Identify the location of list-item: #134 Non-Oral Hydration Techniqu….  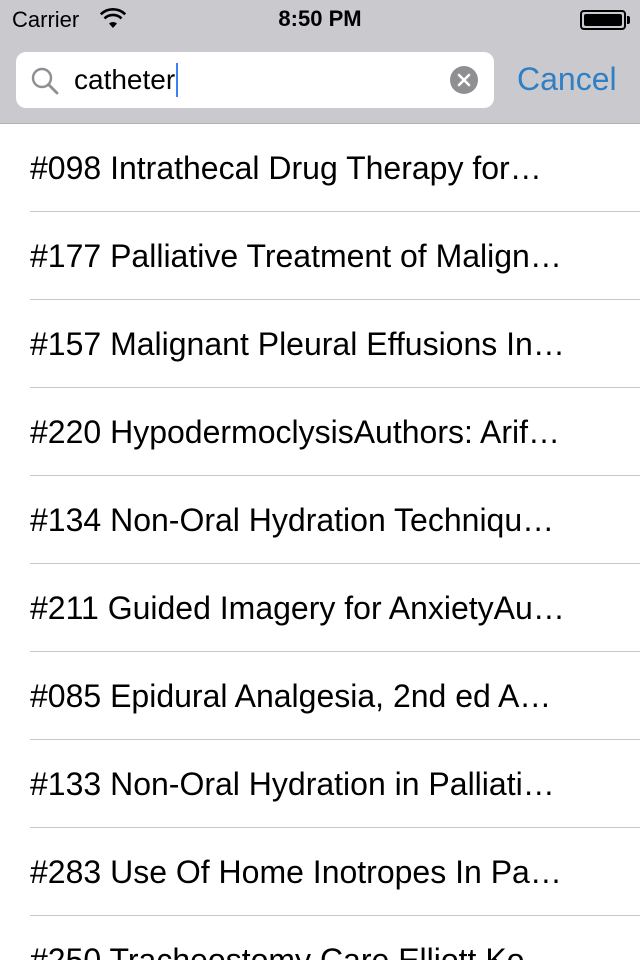
(320, 520).